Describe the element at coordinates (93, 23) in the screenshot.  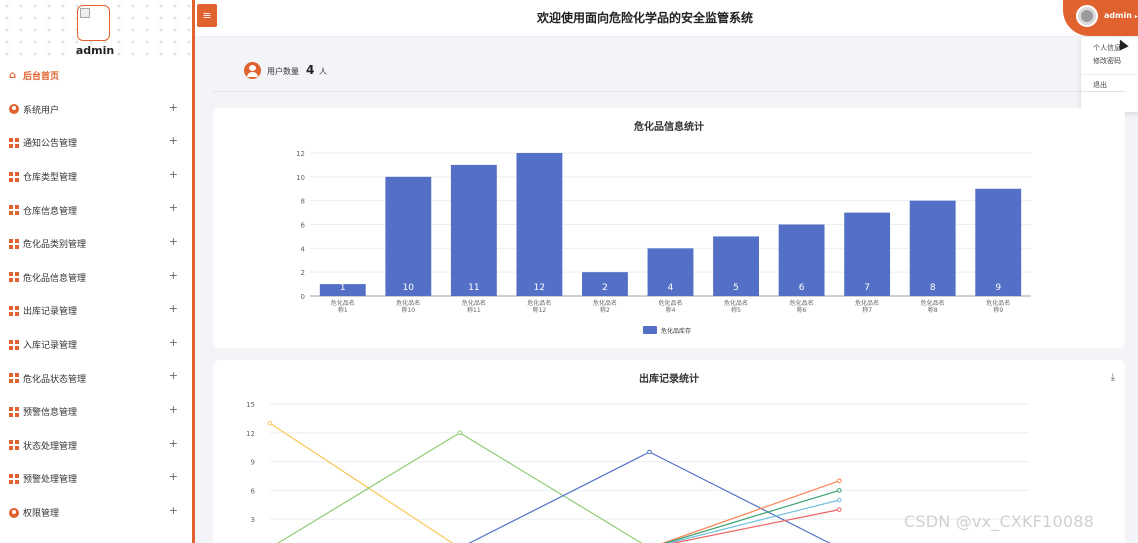
I see `avatar` at that location.